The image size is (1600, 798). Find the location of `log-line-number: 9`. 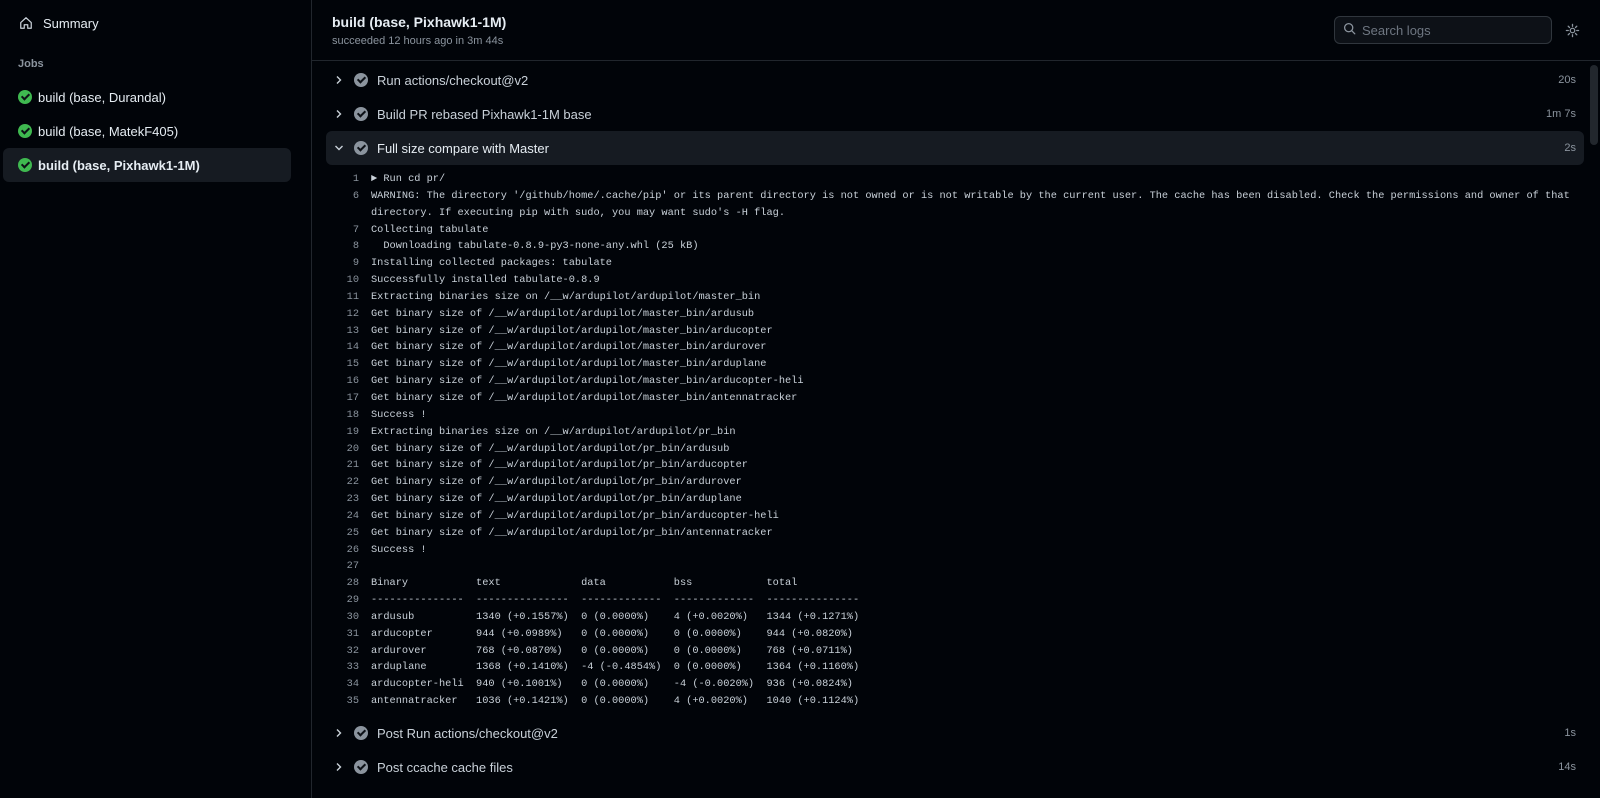

log-line-number: 9 is located at coordinates (348, 263).